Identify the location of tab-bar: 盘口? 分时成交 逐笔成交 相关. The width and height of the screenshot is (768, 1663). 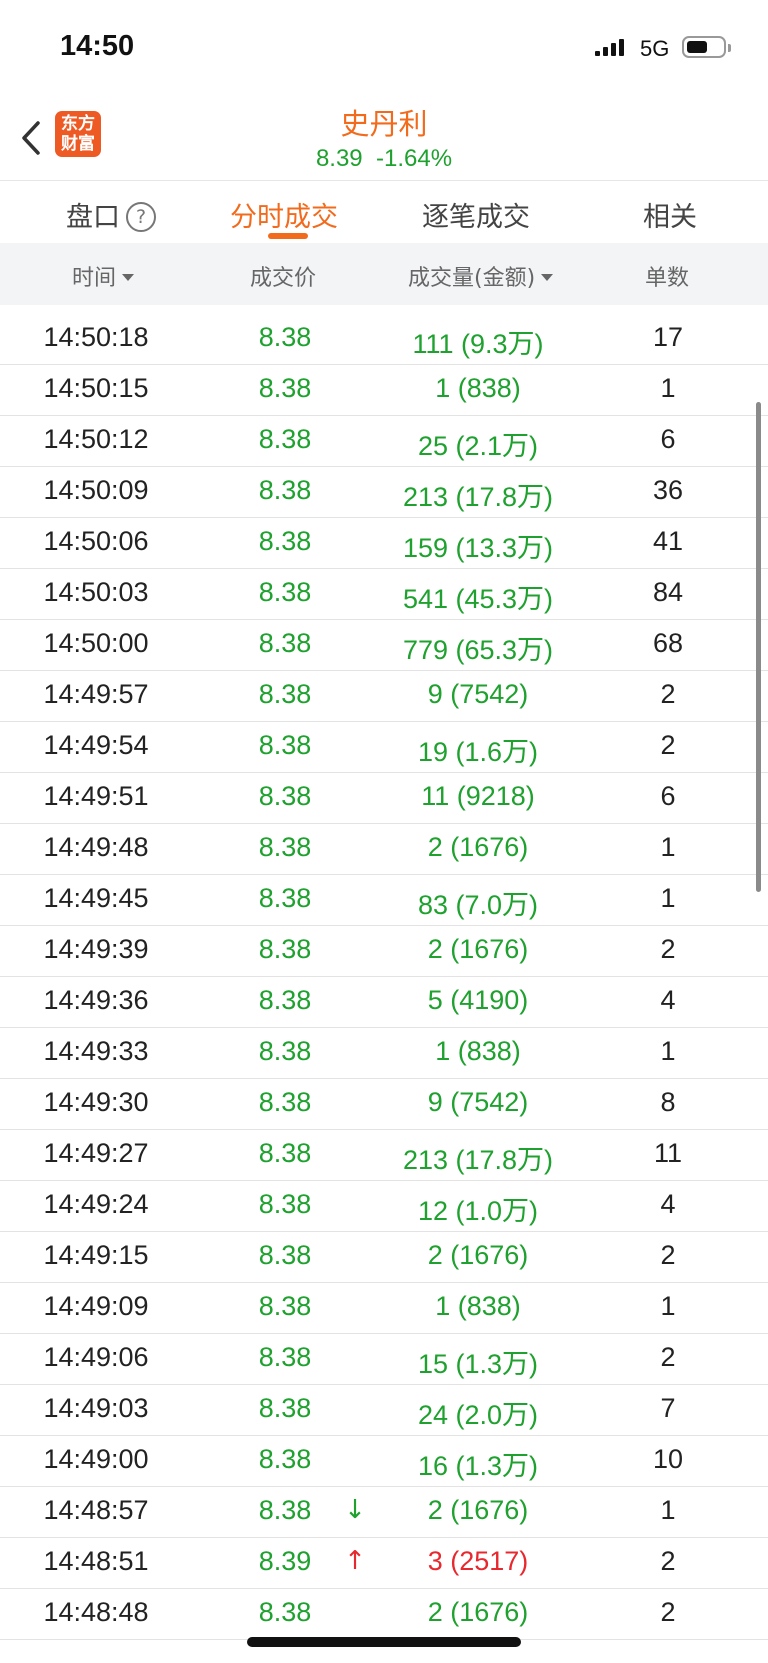
(384, 212).